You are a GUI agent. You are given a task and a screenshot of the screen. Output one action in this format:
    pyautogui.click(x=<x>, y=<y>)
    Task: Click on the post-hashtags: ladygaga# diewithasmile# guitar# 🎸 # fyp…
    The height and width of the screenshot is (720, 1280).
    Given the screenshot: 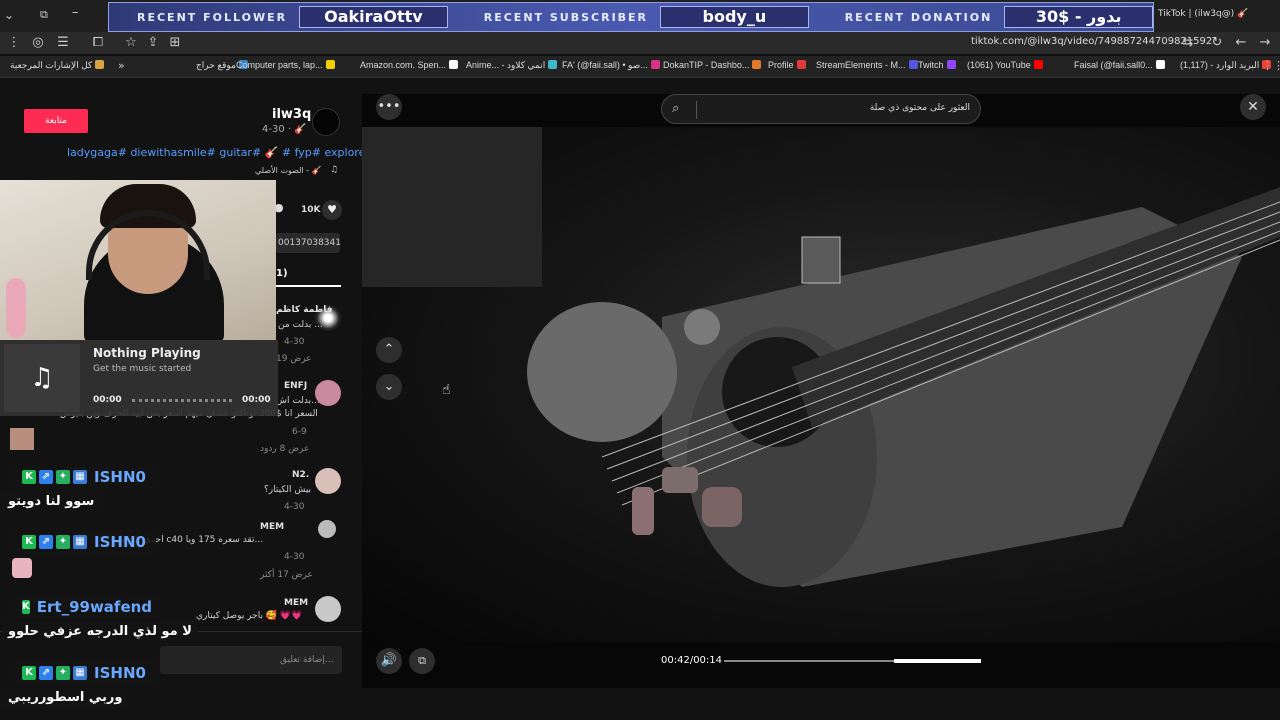 What is the action you would take?
    pyautogui.click(x=221, y=152)
    